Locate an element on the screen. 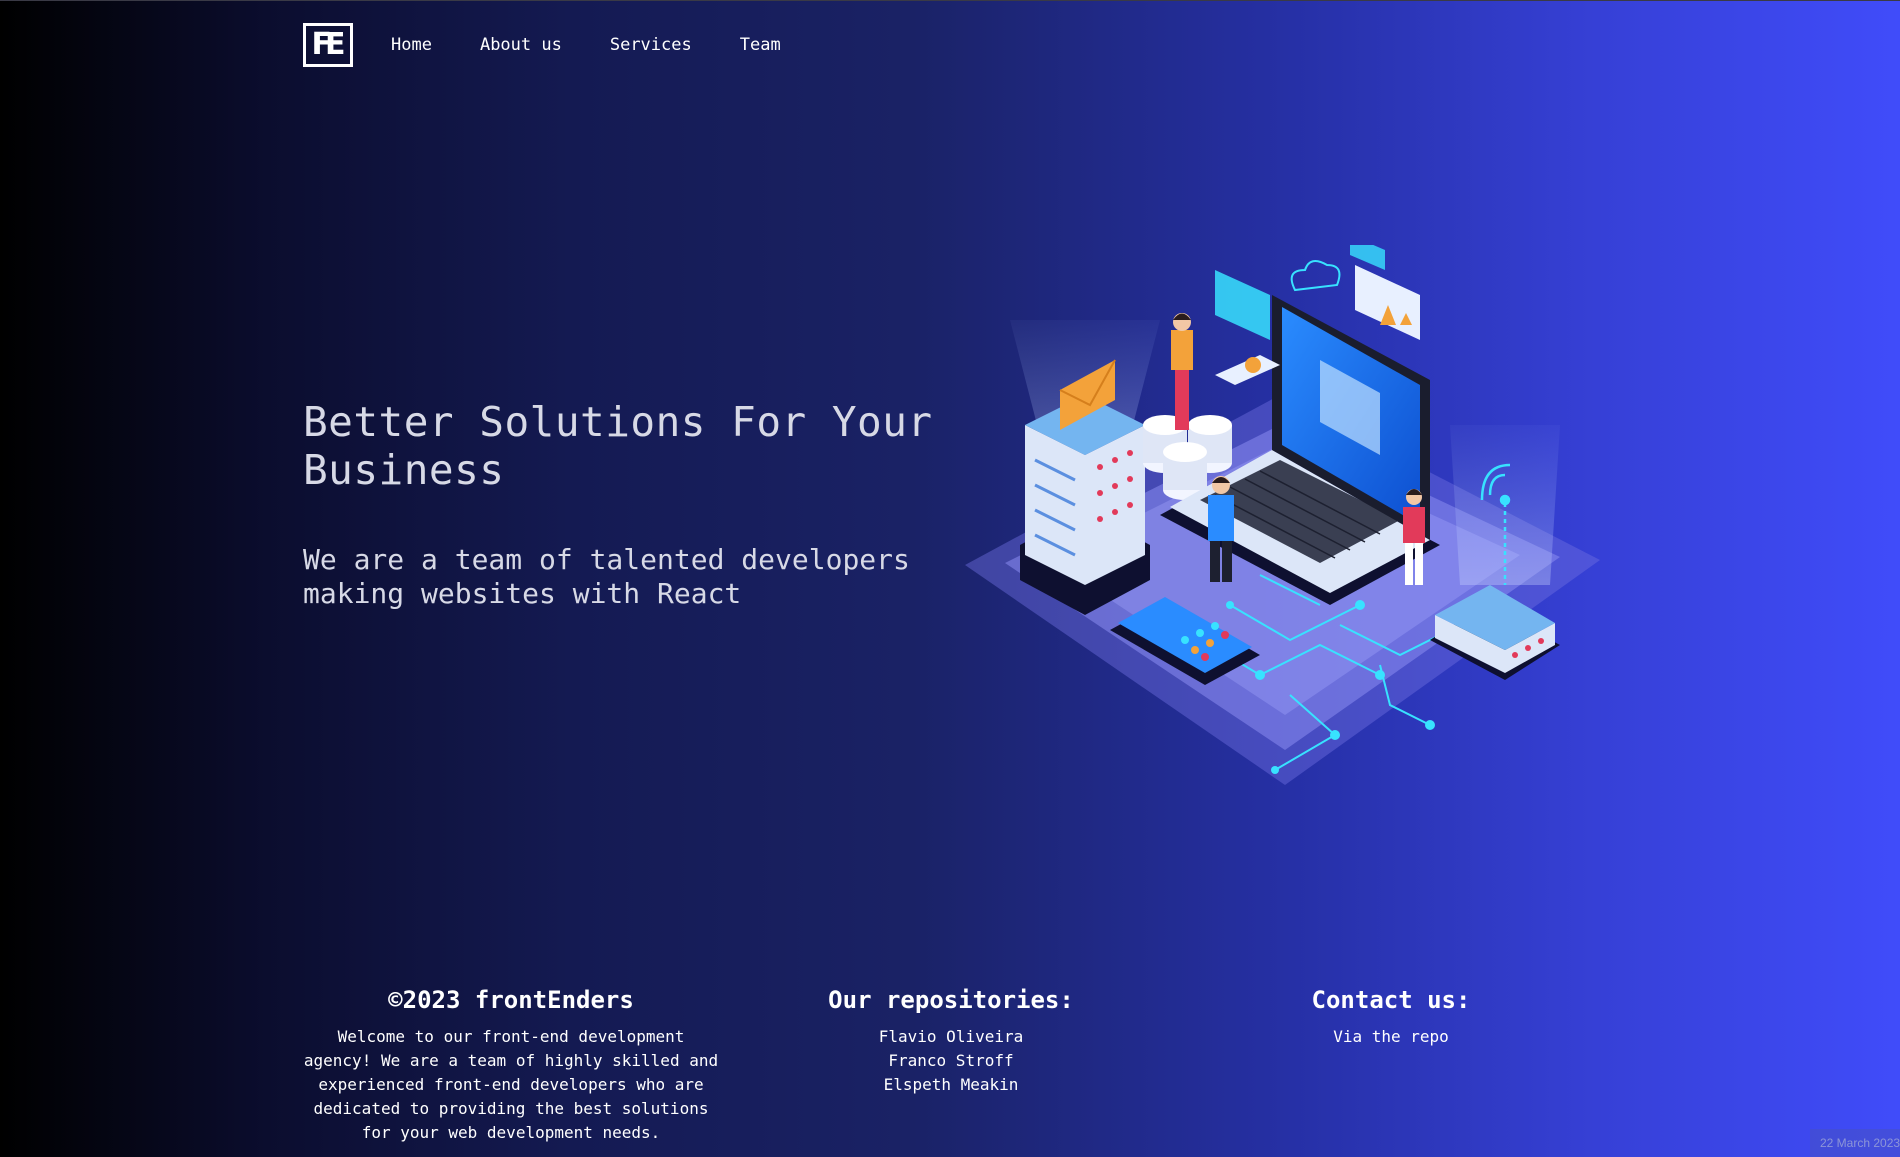 The width and height of the screenshot is (1900, 1157). repo-link-franco-stroff: Franco Stroff is located at coordinates (951, 1061).